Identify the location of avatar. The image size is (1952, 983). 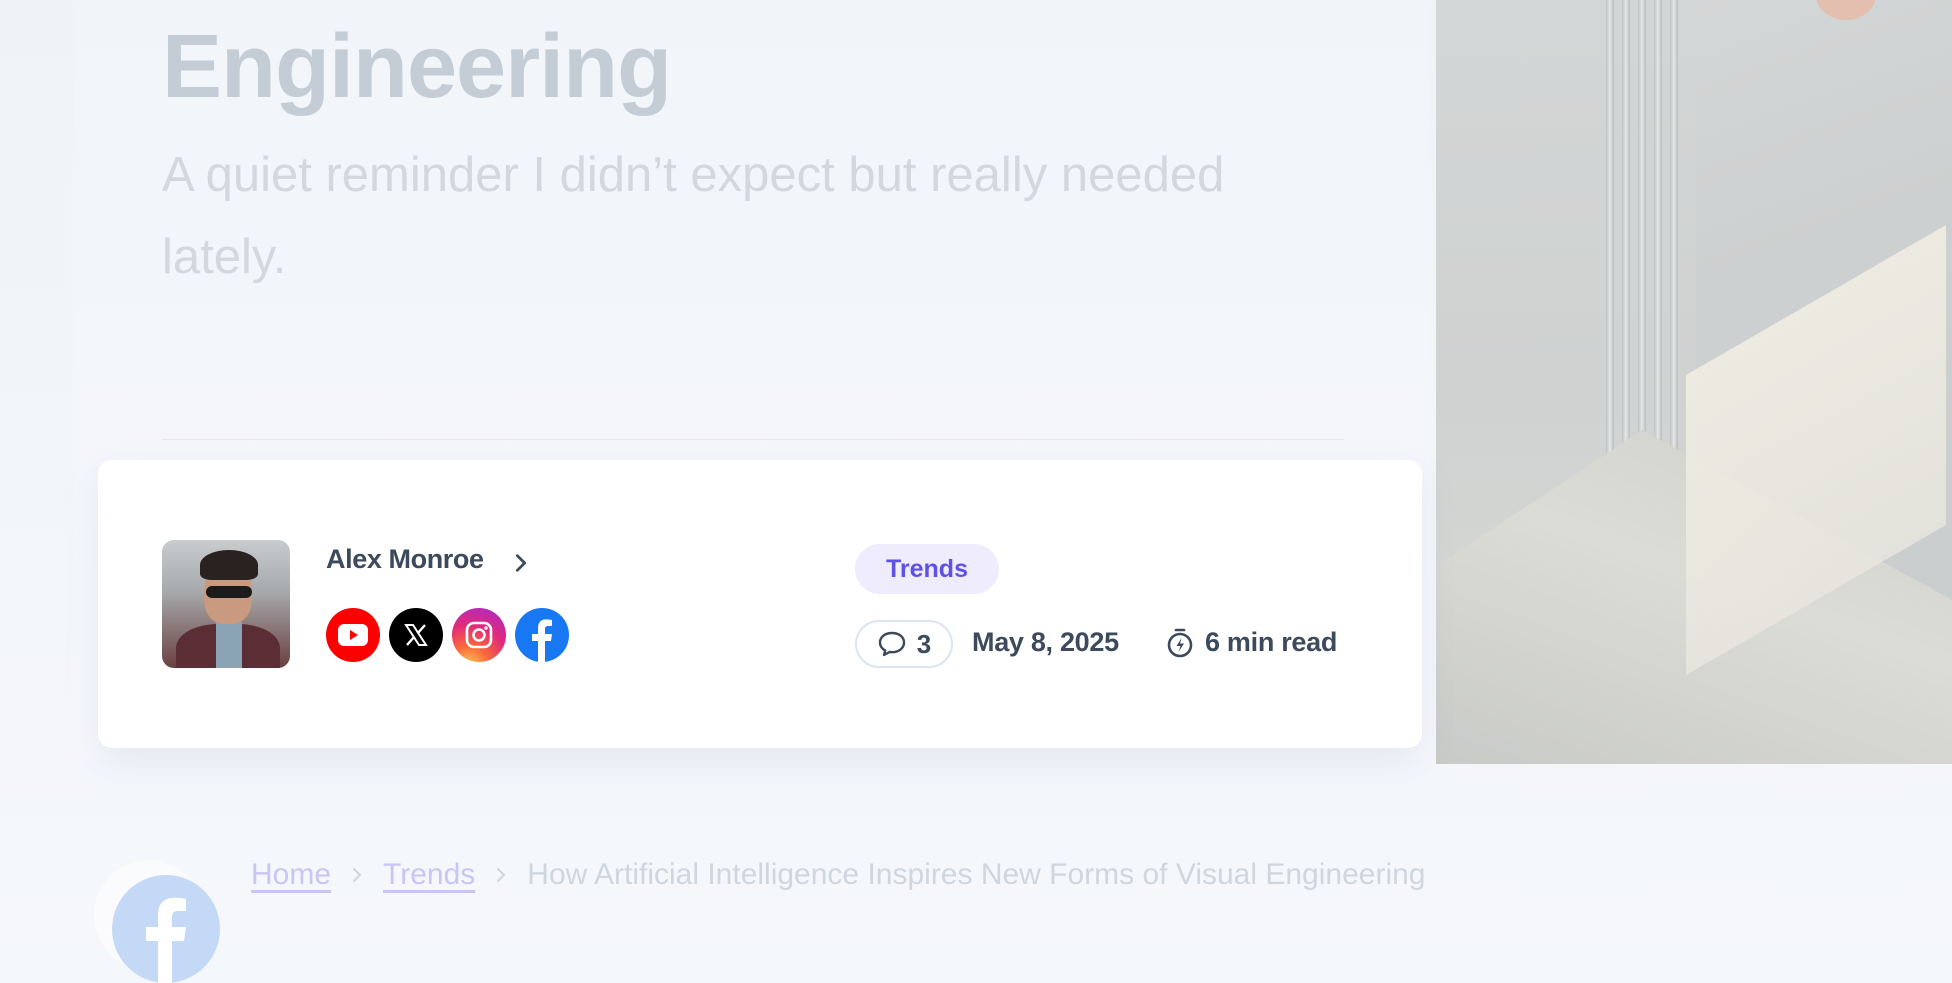
(226, 604).